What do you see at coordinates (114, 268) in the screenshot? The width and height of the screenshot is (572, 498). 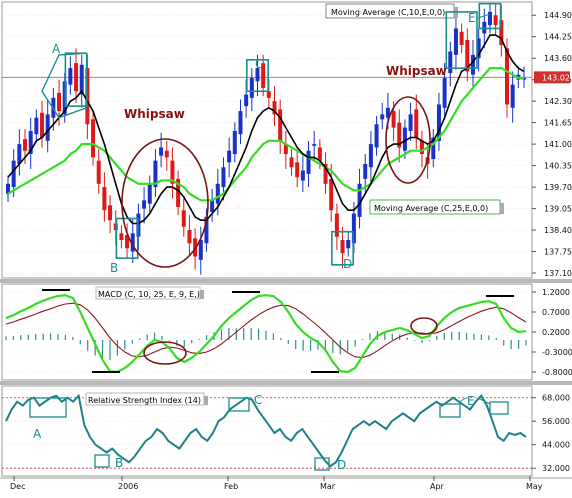 I see `annotation-label-b: B` at bounding box center [114, 268].